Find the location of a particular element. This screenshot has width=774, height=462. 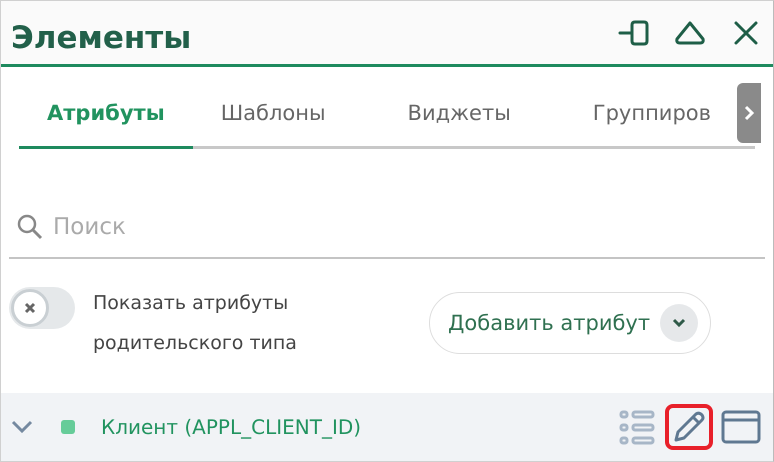

close-icon is located at coordinates (30, 308).